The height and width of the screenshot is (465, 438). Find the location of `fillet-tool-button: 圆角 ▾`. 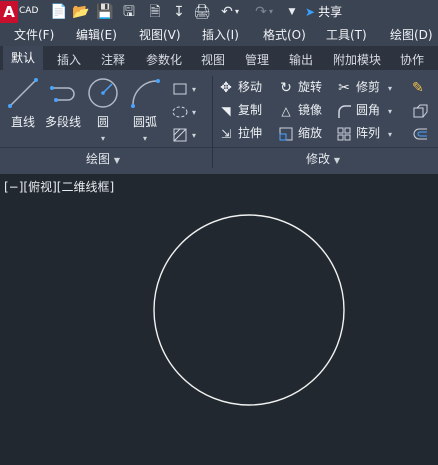

fillet-tool-button: 圆角 ▾ is located at coordinates (364, 110).